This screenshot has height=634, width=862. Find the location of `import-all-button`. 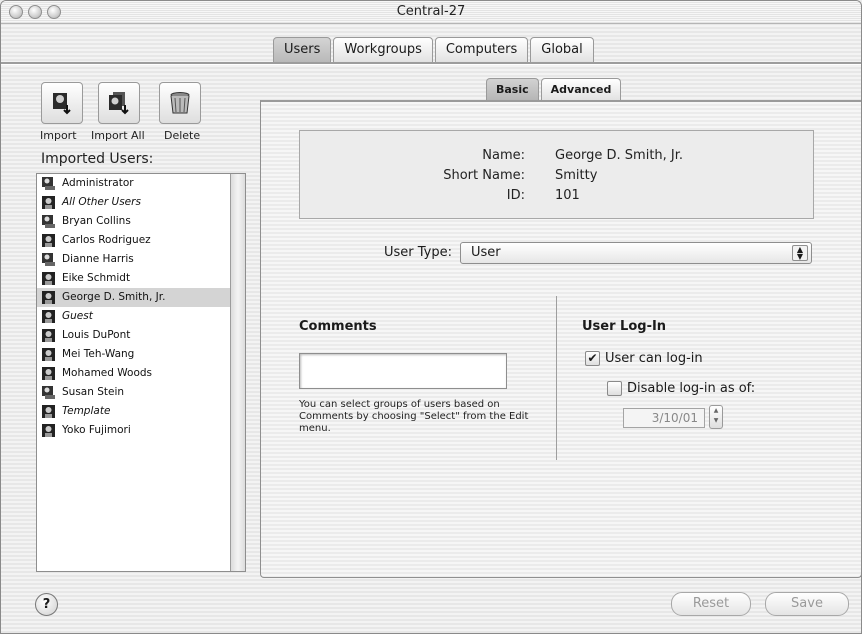

import-all-button is located at coordinates (119, 103).